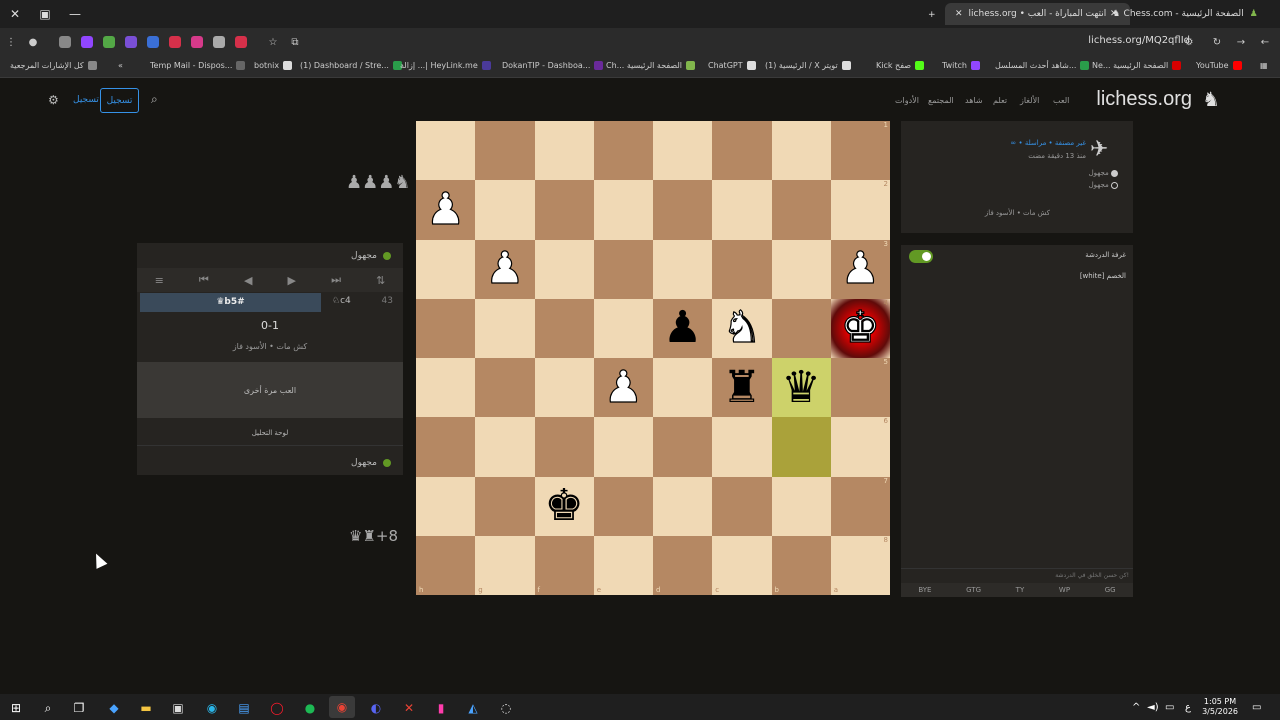  I want to click on tab-actions-icon: ▣, so click(45, 14).